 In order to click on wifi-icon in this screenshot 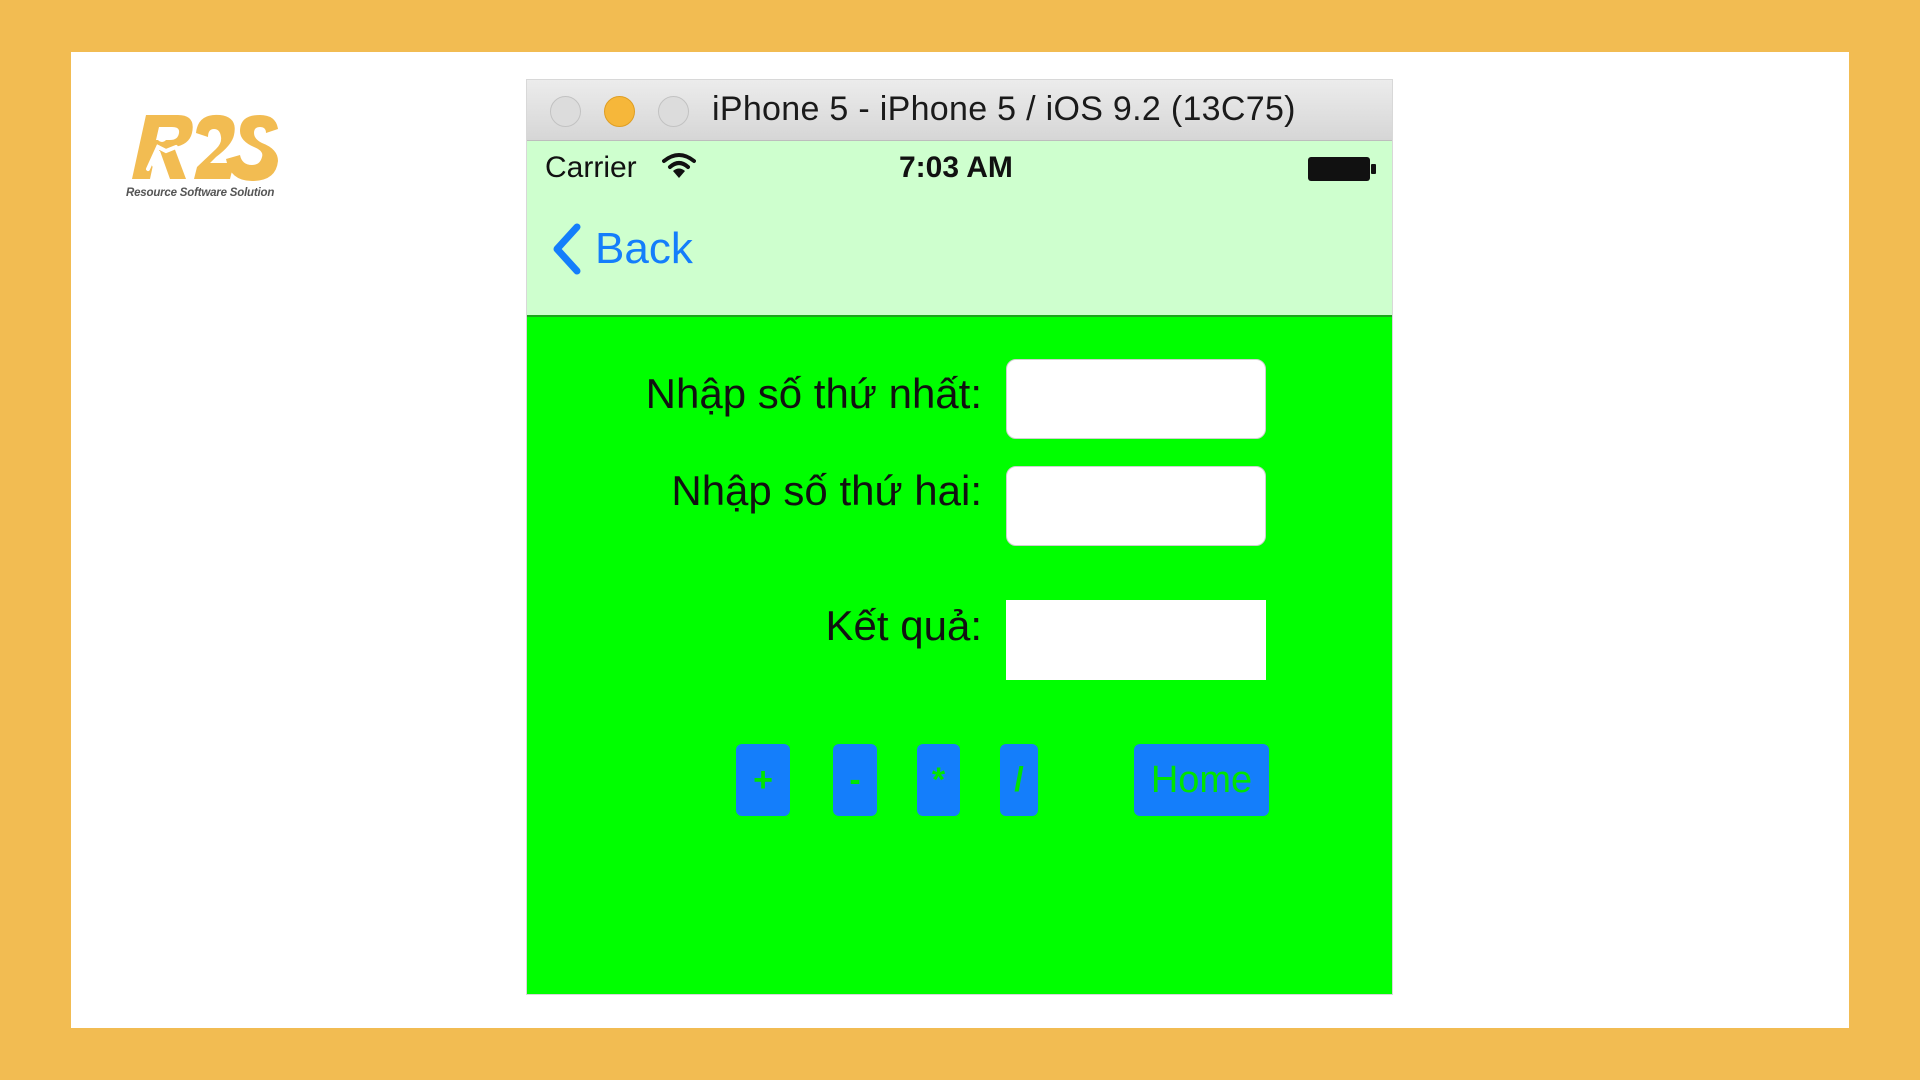, I will do `click(679, 165)`.